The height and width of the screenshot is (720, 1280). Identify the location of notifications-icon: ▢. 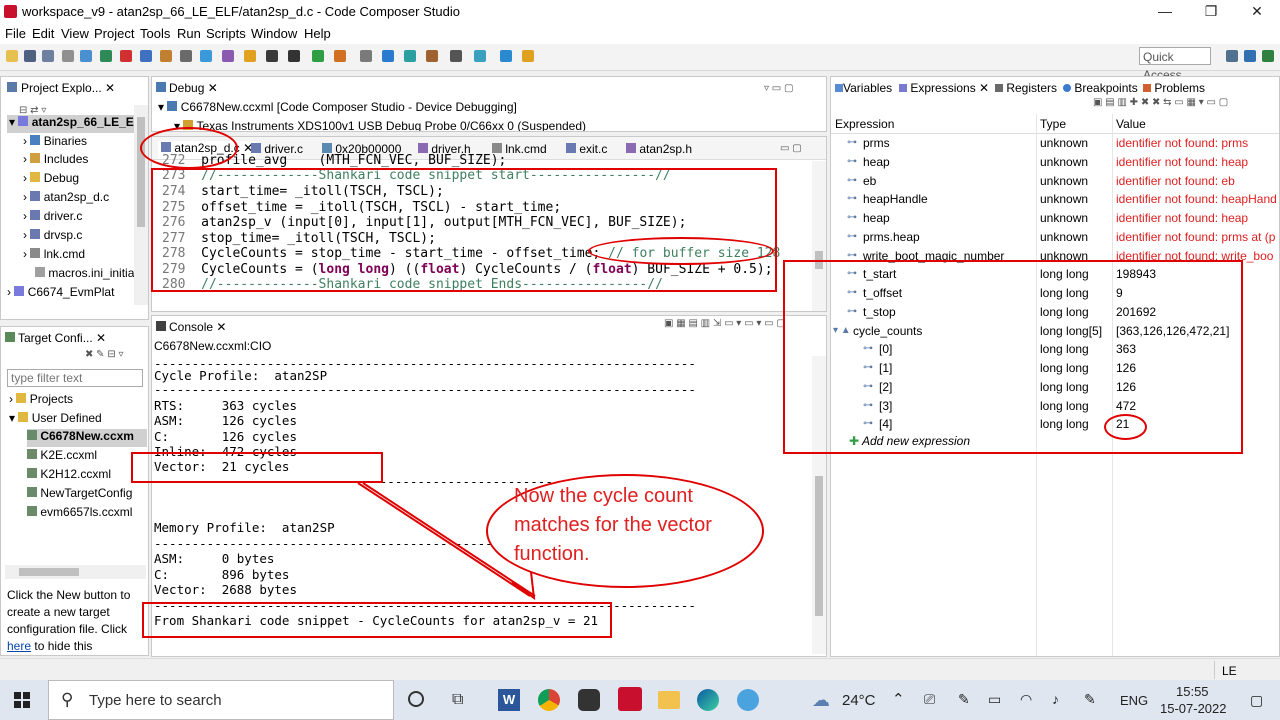
(1256, 700).